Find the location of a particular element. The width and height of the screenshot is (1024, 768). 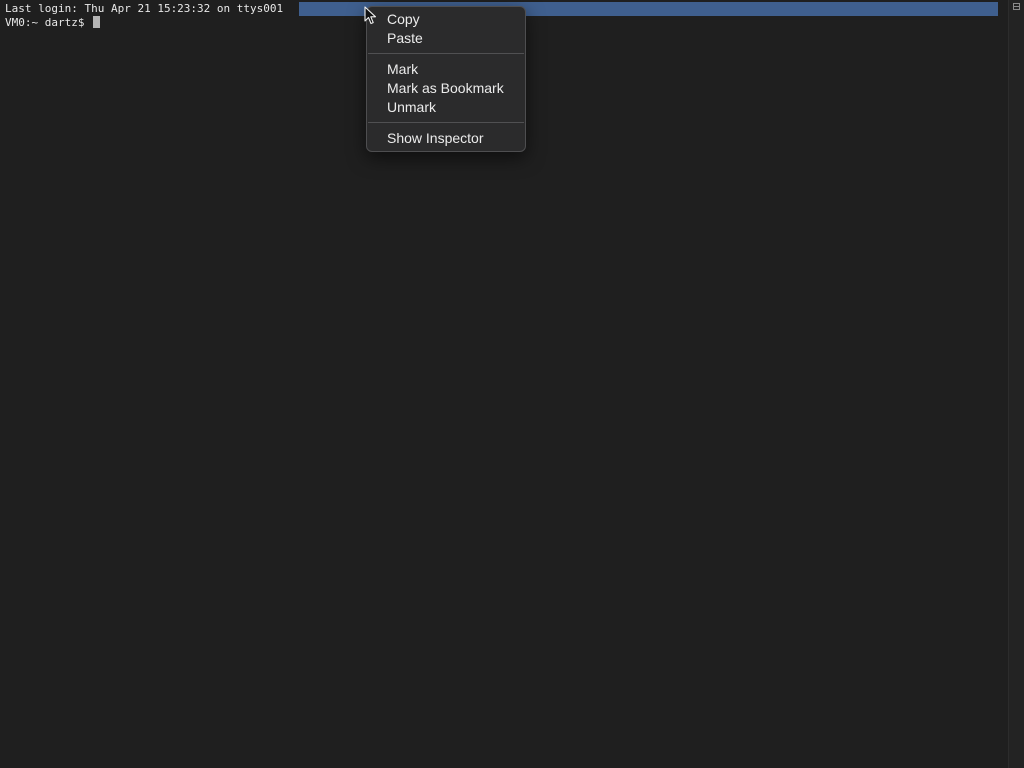

prompt-text: VM0:~ dartz$ is located at coordinates (48, 22).